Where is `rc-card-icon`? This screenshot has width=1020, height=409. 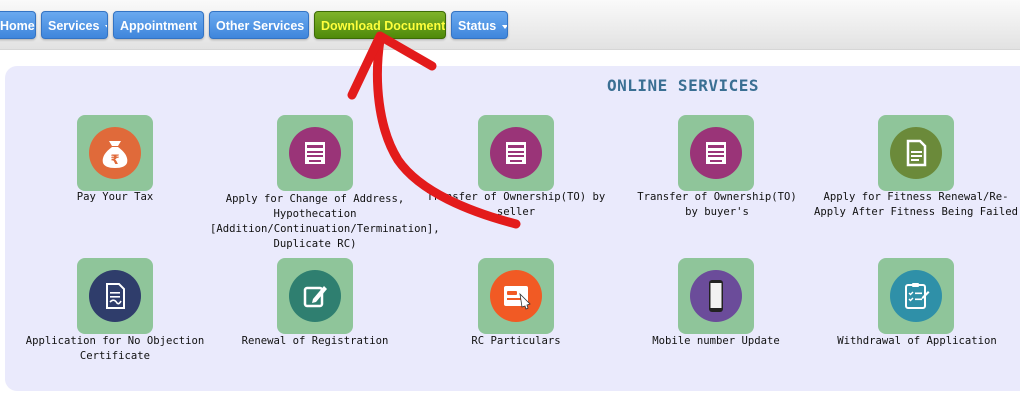 rc-card-icon is located at coordinates (517, 298).